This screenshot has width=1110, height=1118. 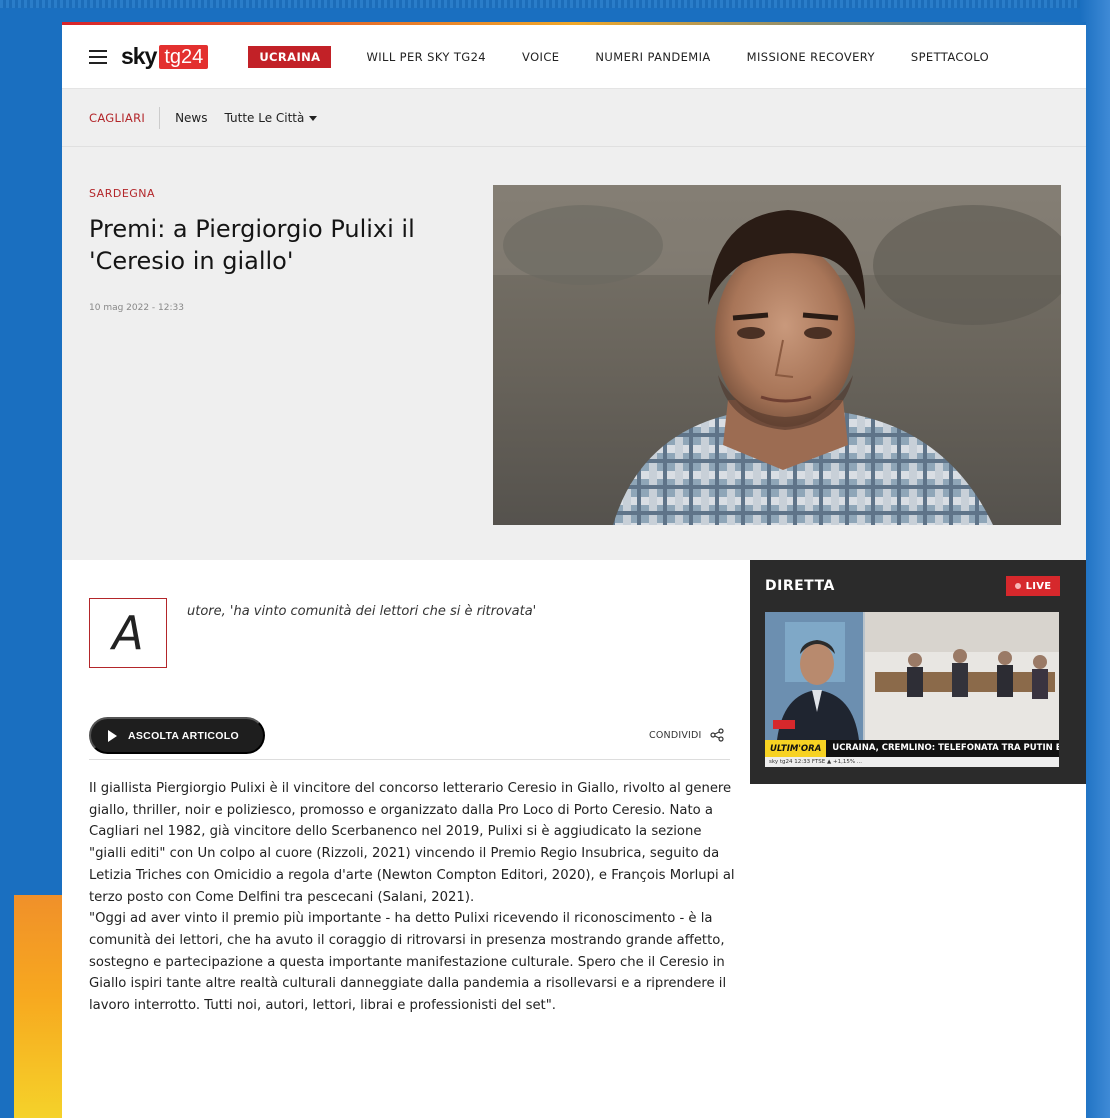 I want to click on background-strip, so click(x=555, y=4).